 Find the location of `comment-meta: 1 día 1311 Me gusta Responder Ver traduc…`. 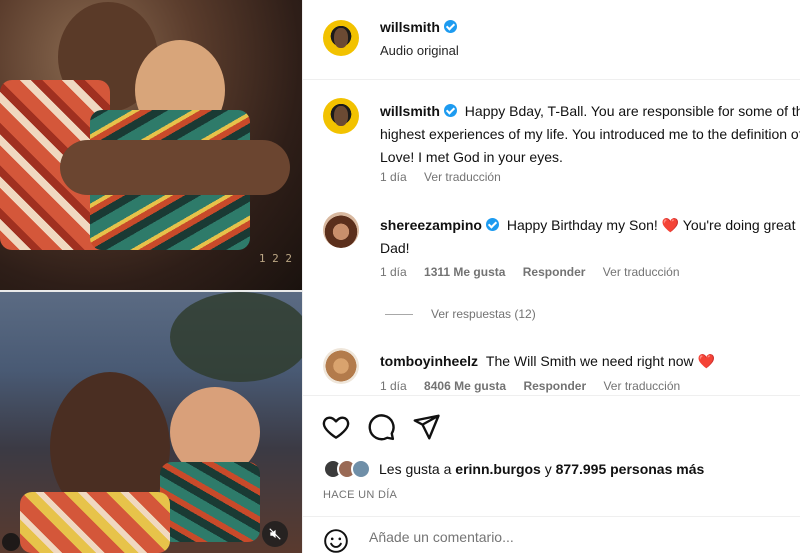

comment-meta: 1 día 1311 Me gusta Responder Ver traduc… is located at coordinates (537, 272).